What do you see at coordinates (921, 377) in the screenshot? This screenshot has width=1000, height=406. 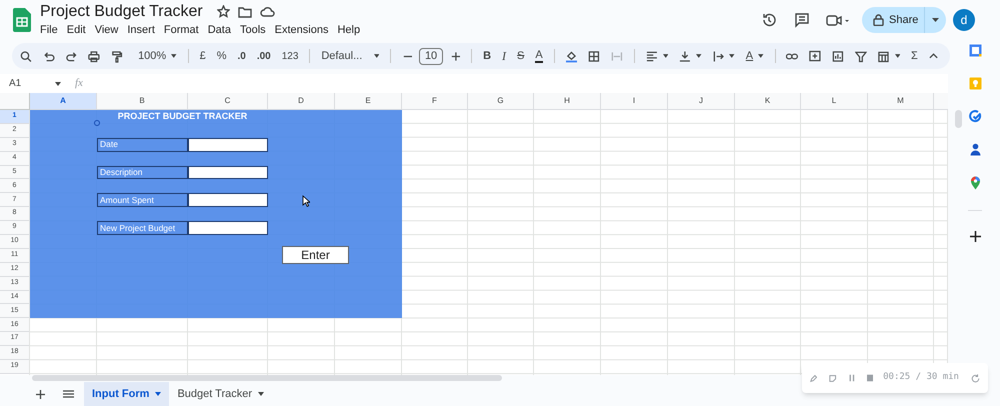 I see `recording-timer: 00:25 / 30 min` at bounding box center [921, 377].